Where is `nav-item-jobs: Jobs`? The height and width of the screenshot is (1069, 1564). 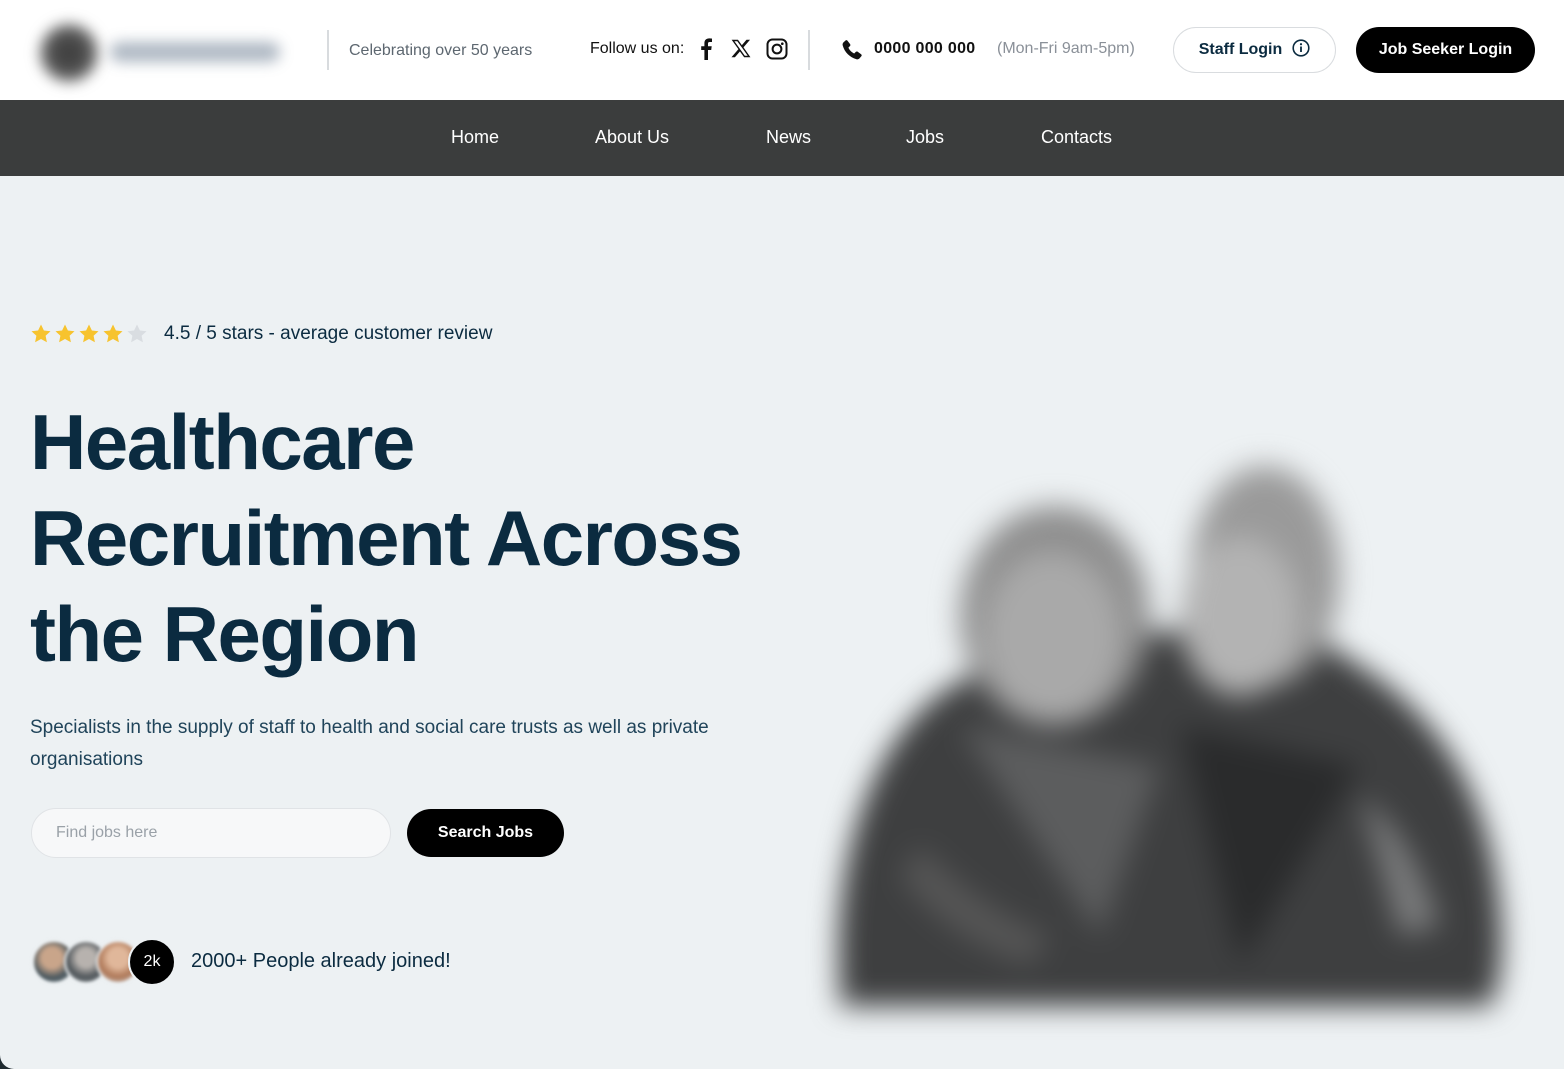 nav-item-jobs: Jobs is located at coordinates (925, 137).